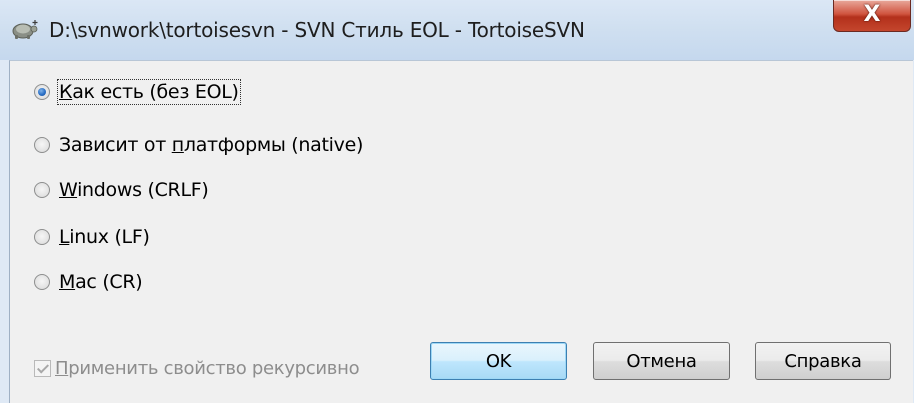 The height and width of the screenshot is (403, 914). I want to click on radio-option-as-is: Как есть (без EOL), so click(137, 92).